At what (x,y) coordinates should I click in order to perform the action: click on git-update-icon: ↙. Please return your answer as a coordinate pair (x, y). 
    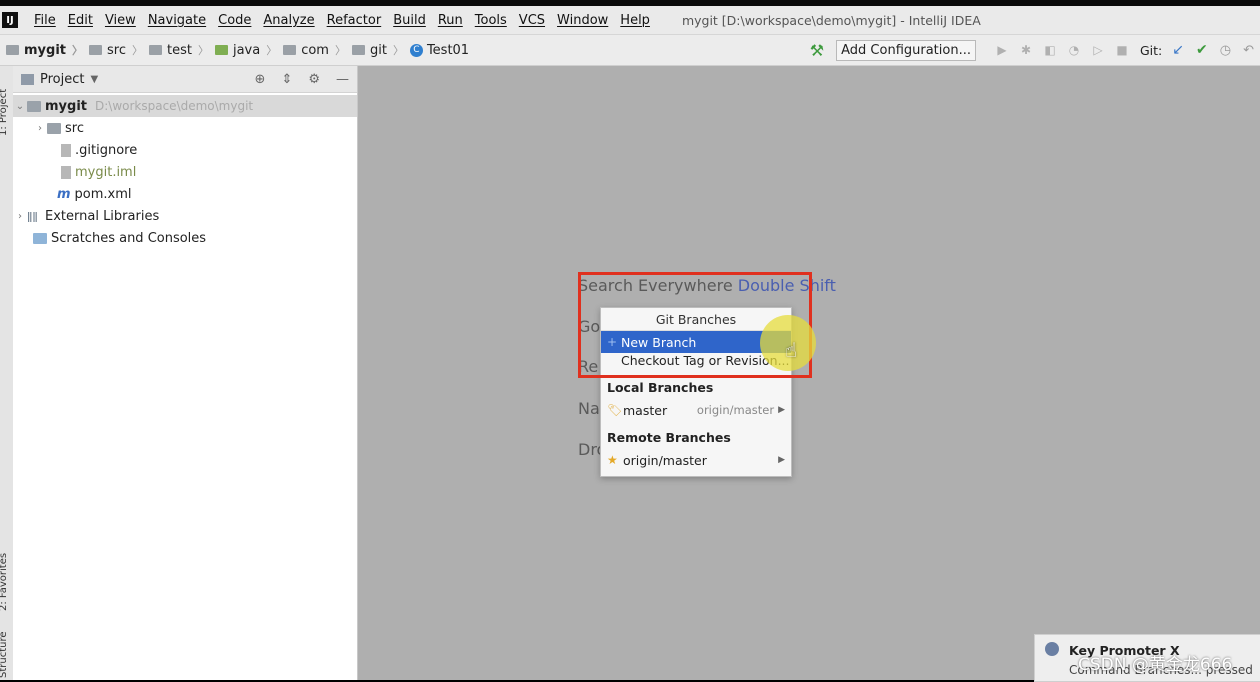
    Looking at the image, I should click on (1178, 50).